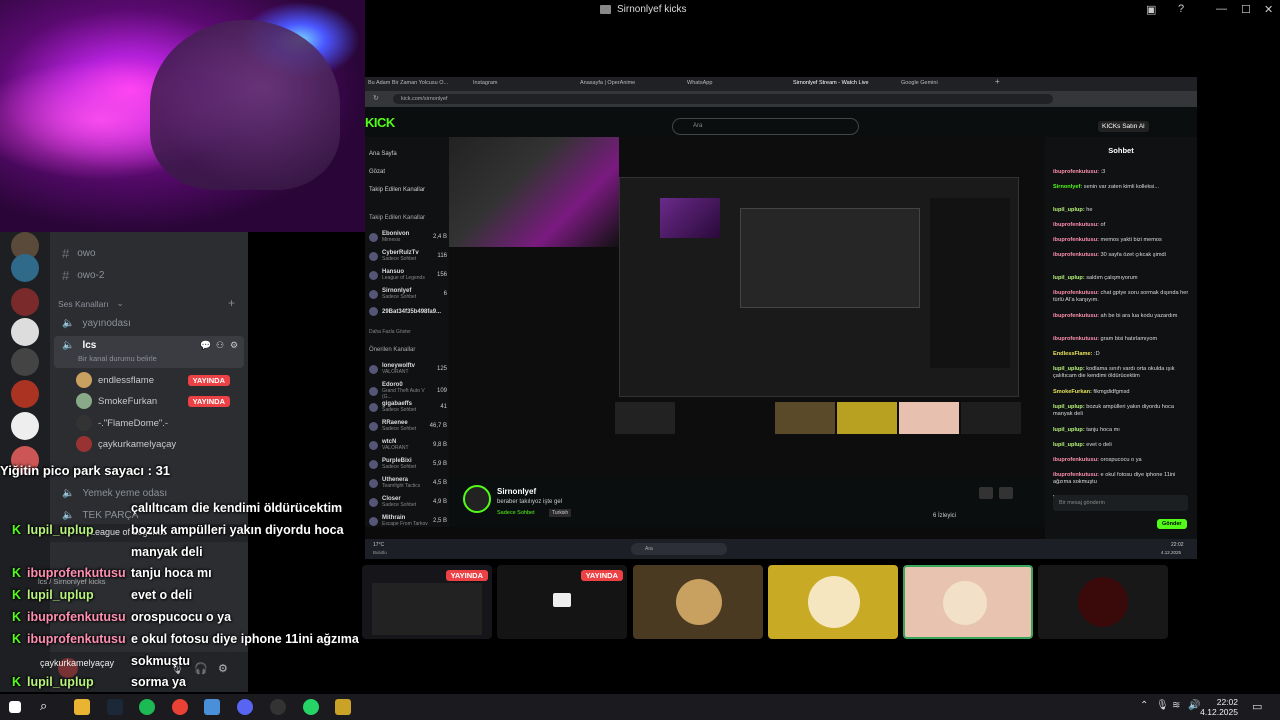  What do you see at coordinates (997, 81) in the screenshot?
I see `new-tab-icon: +` at bounding box center [997, 81].